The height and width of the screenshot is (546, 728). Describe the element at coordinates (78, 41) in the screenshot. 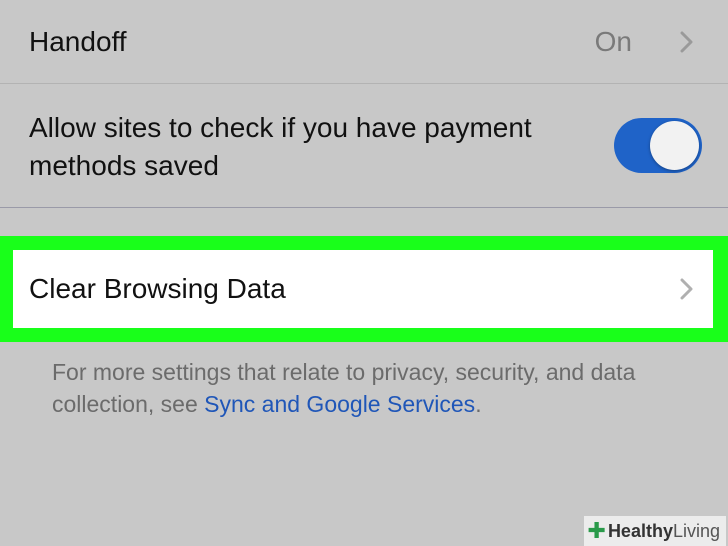

I see `handoff-label: Handoff` at that location.